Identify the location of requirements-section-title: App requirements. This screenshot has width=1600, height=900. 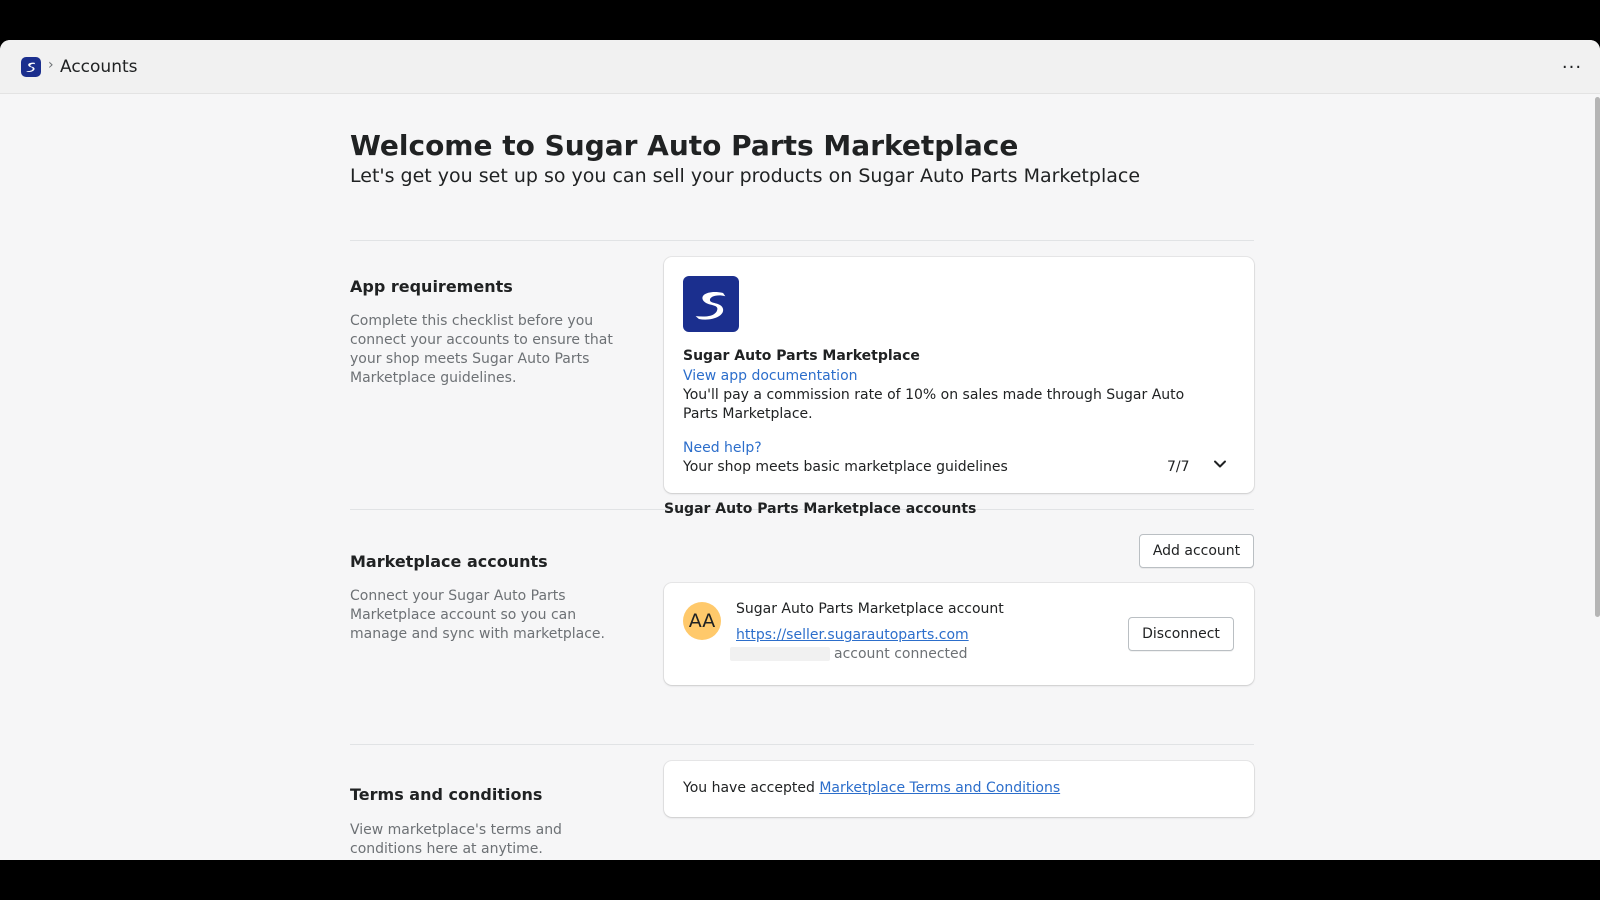
(431, 286).